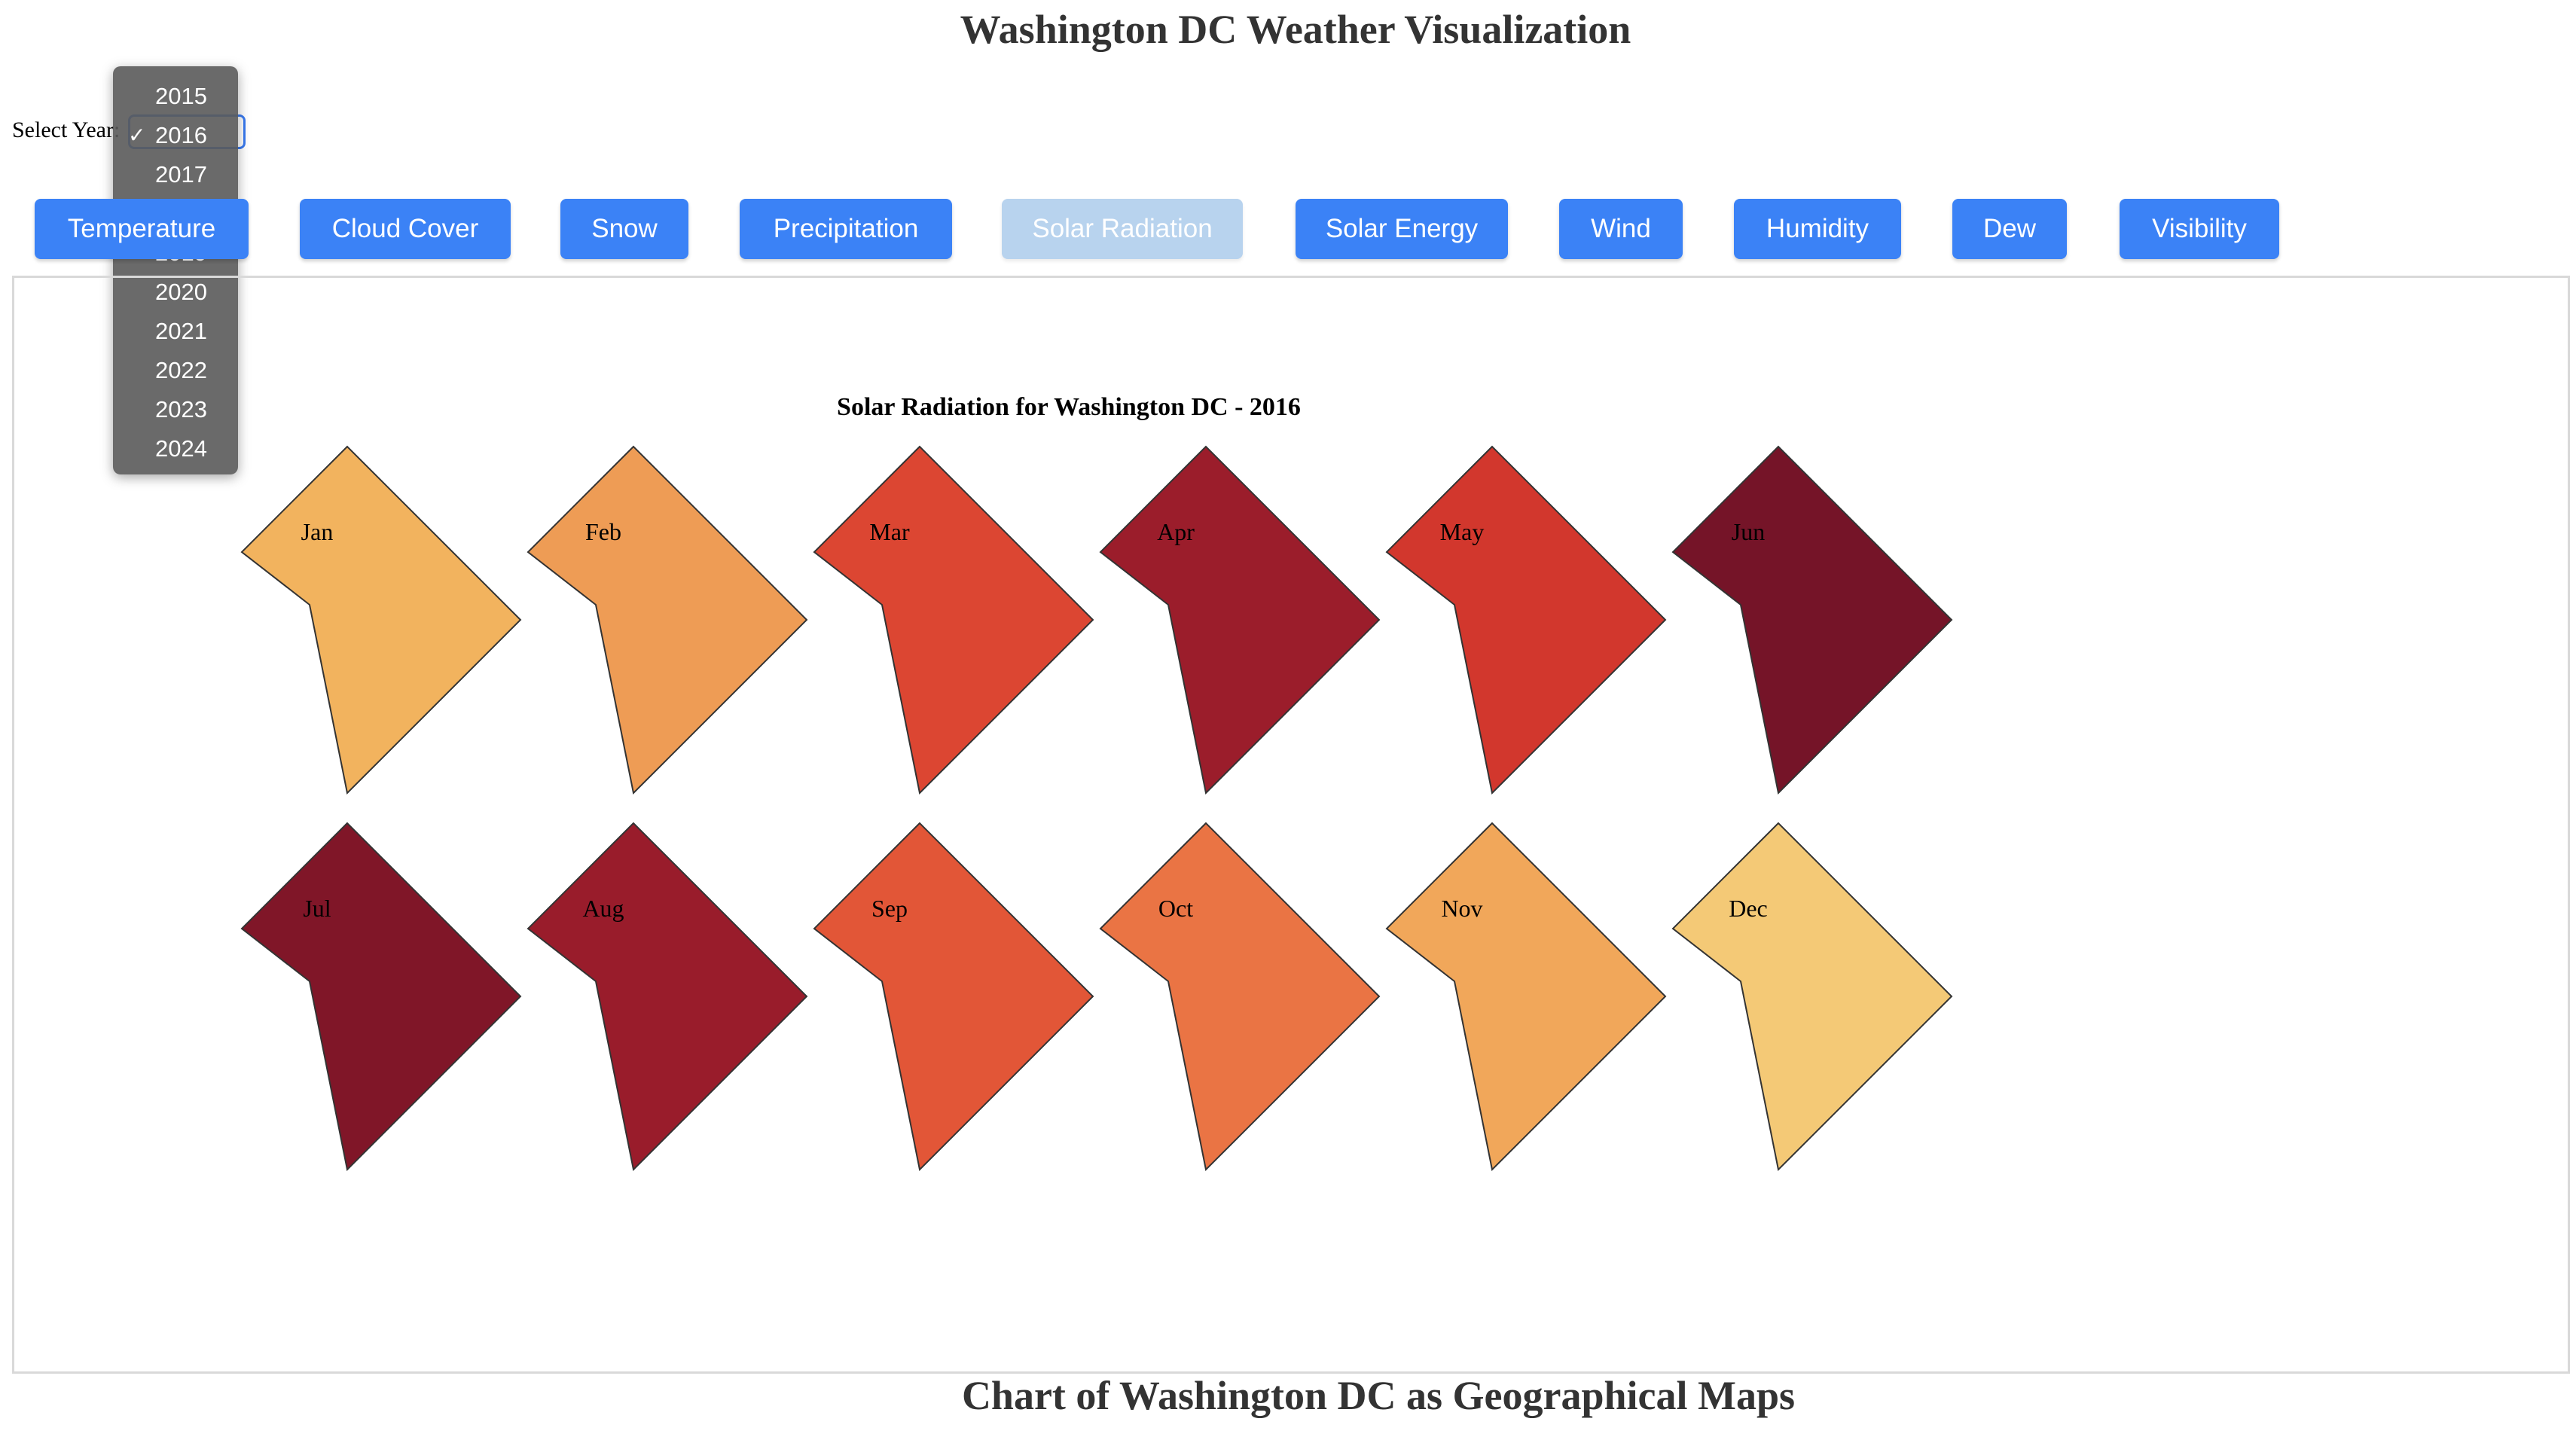 This screenshot has height=1446, width=2576. I want to click on month-map-feb, so click(667, 620).